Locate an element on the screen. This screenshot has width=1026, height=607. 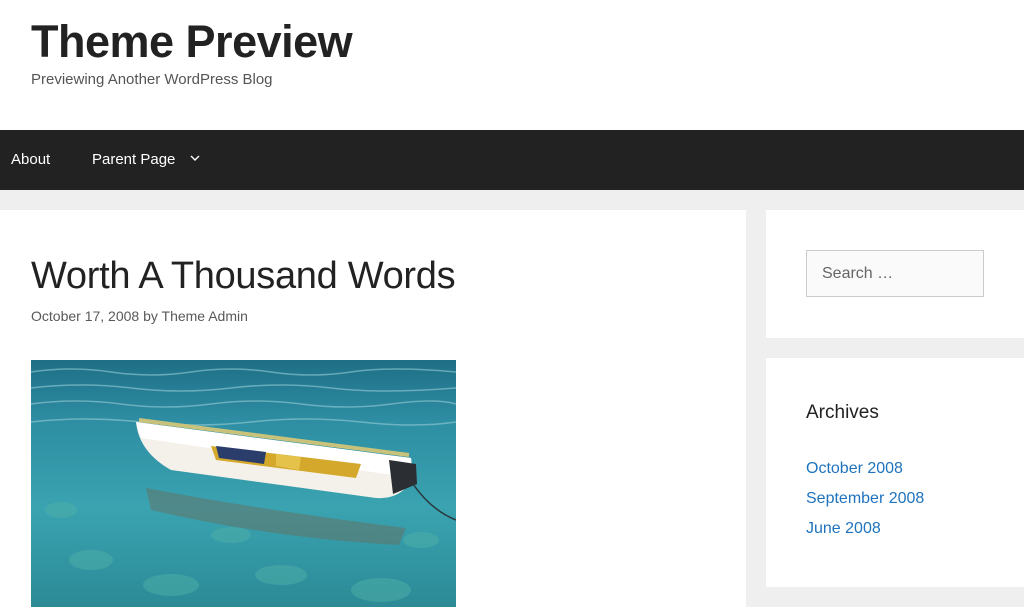
chevron-down-icon is located at coordinates (195, 158).